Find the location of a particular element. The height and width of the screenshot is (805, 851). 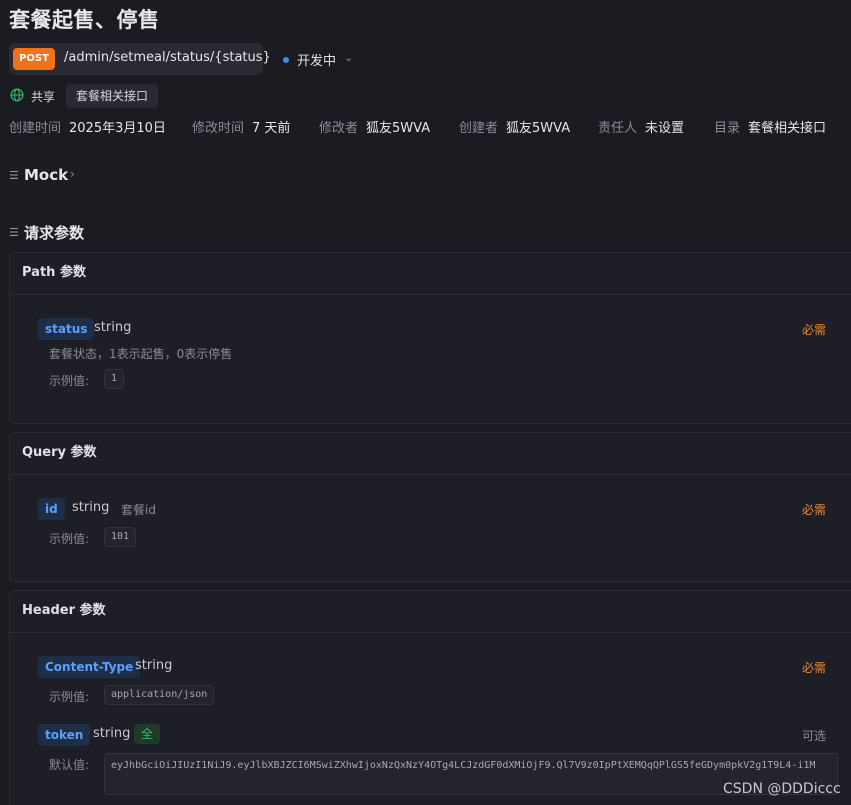

meta-modified-time: 修改时间 7 天前 is located at coordinates (241, 126).